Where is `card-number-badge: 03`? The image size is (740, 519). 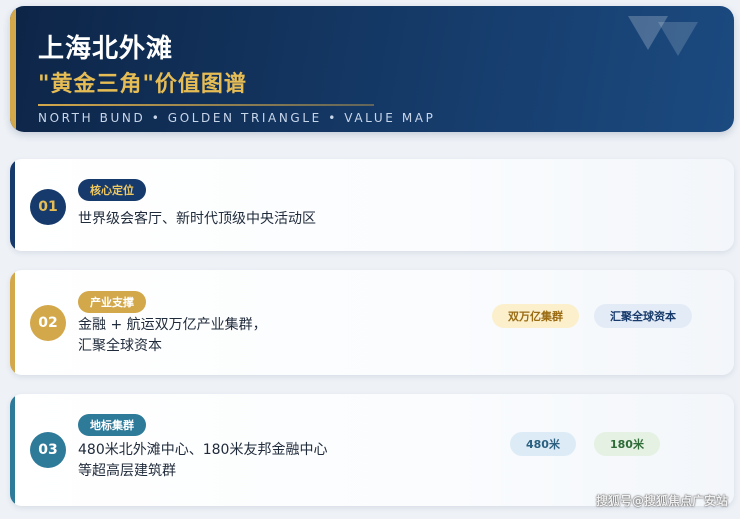
card-number-badge: 03 is located at coordinates (48, 450).